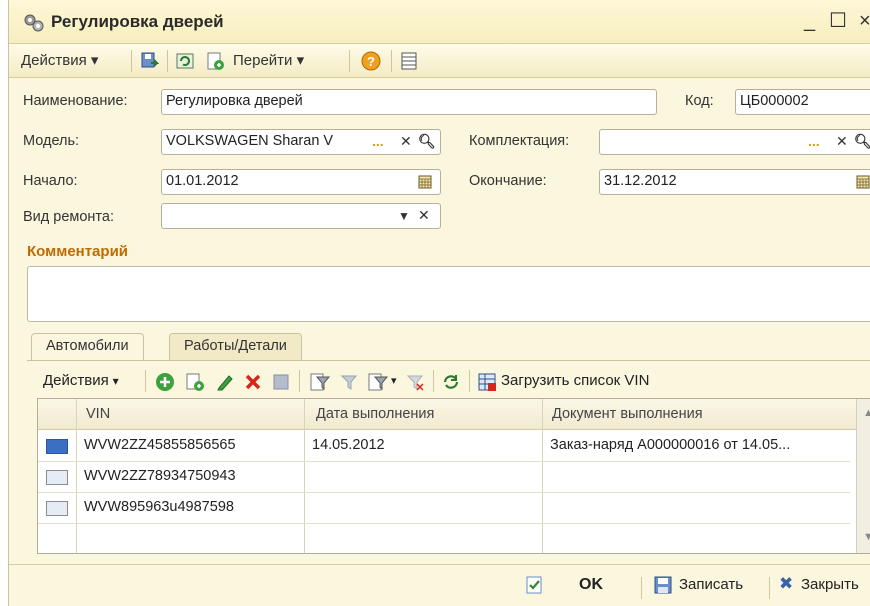 Image resolution: width=870 pixels, height=606 pixels. What do you see at coordinates (444, 508) in the screenshot?
I see `table-row: WVW895963u4987598` at bounding box center [444, 508].